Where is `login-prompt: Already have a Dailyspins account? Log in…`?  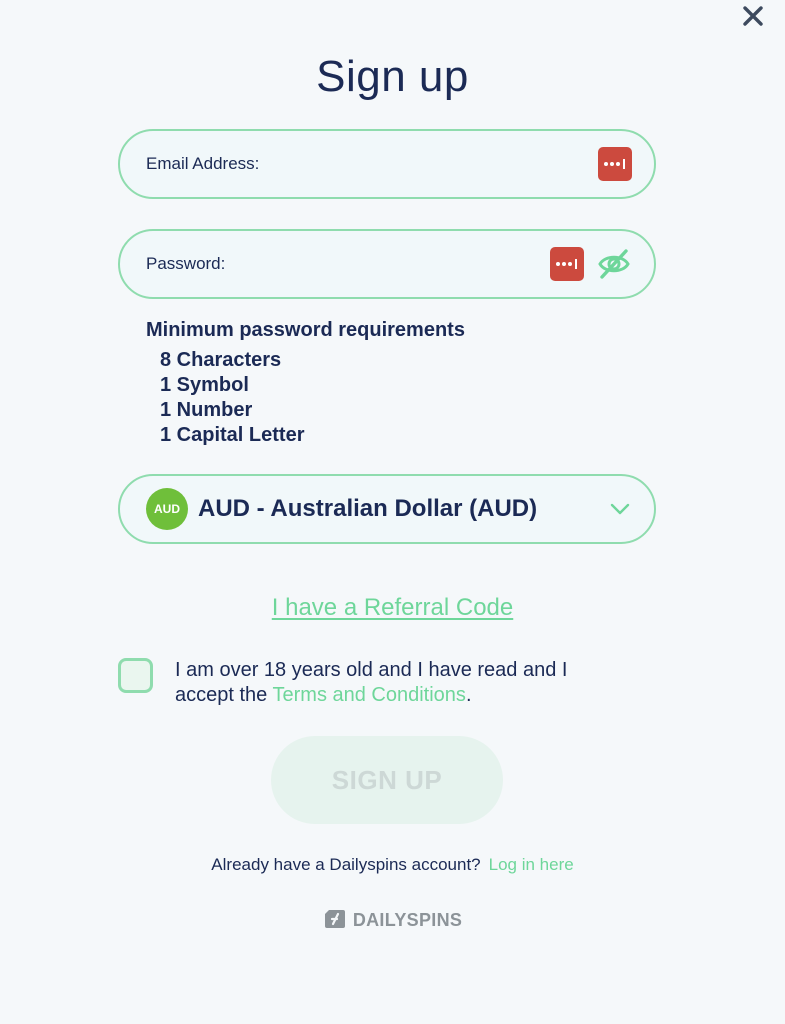
login-prompt: Already have a Dailyspins account? Log in… is located at coordinates (392, 865).